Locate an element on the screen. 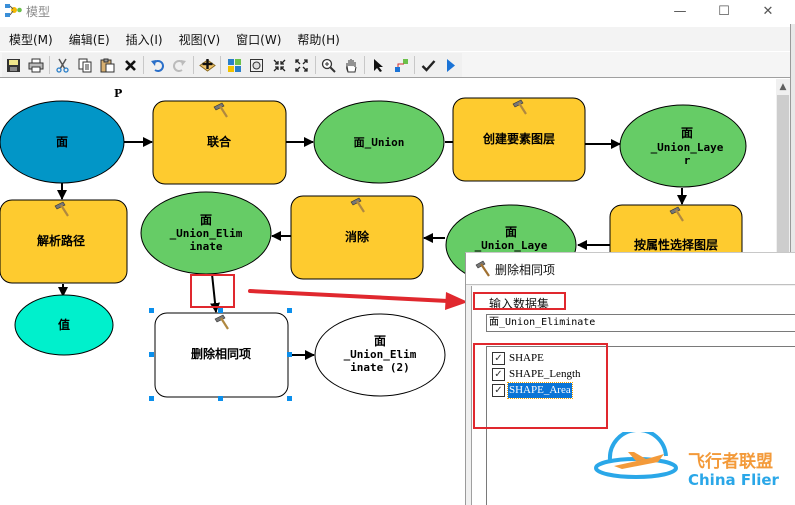  node-label: 面 is located at coordinates (62, 142).